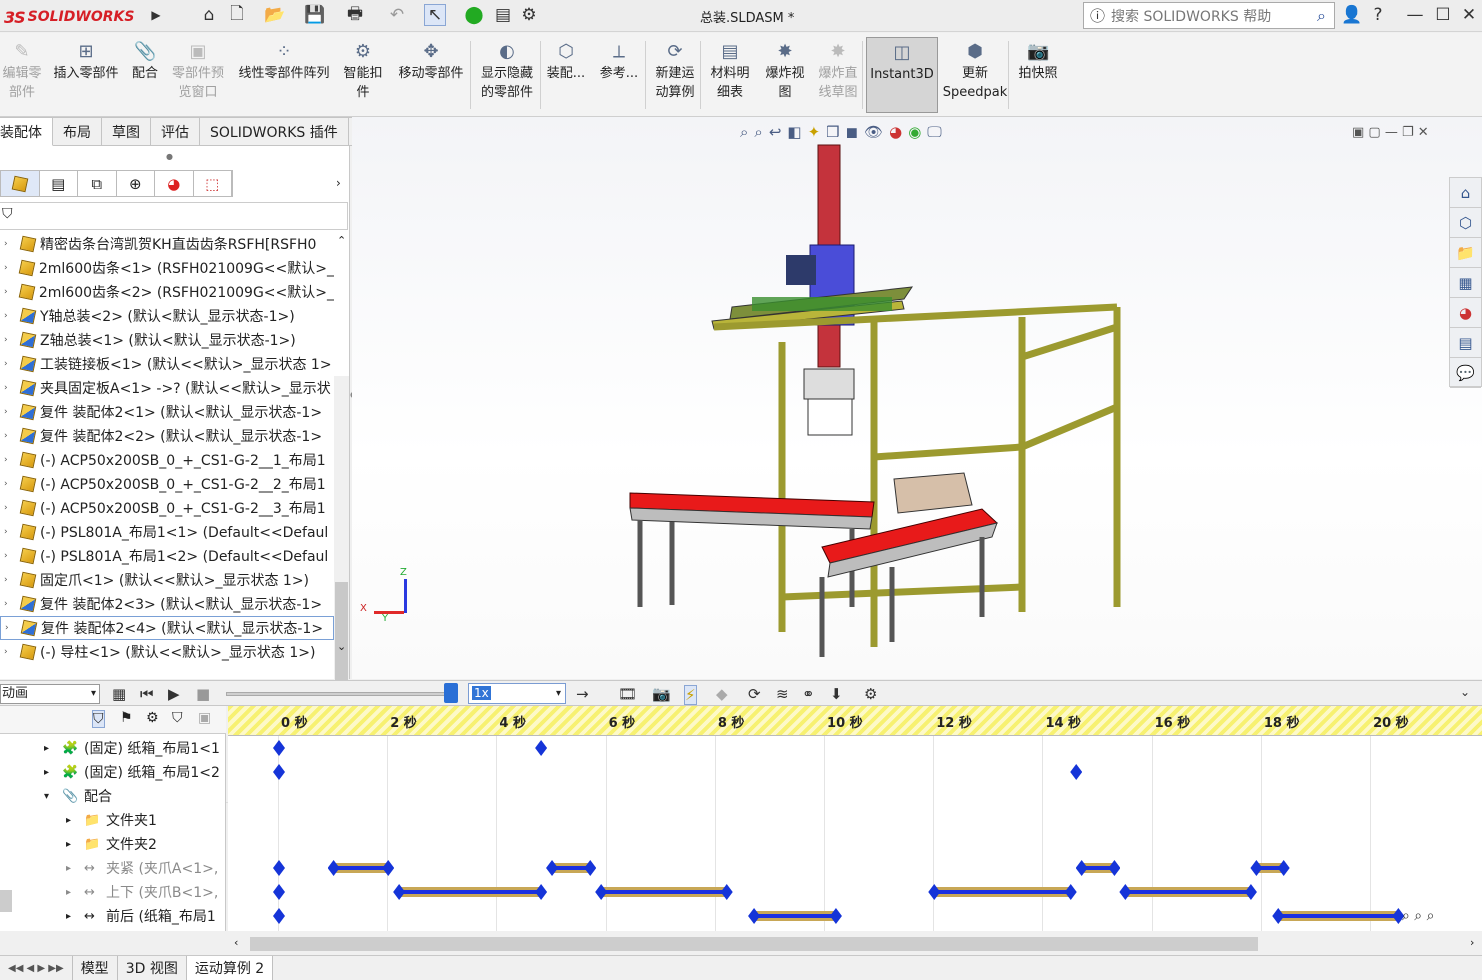 The height and width of the screenshot is (980, 1482). What do you see at coordinates (59, 183) in the screenshot?
I see `property-manager-tab-icon: ▤` at bounding box center [59, 183].